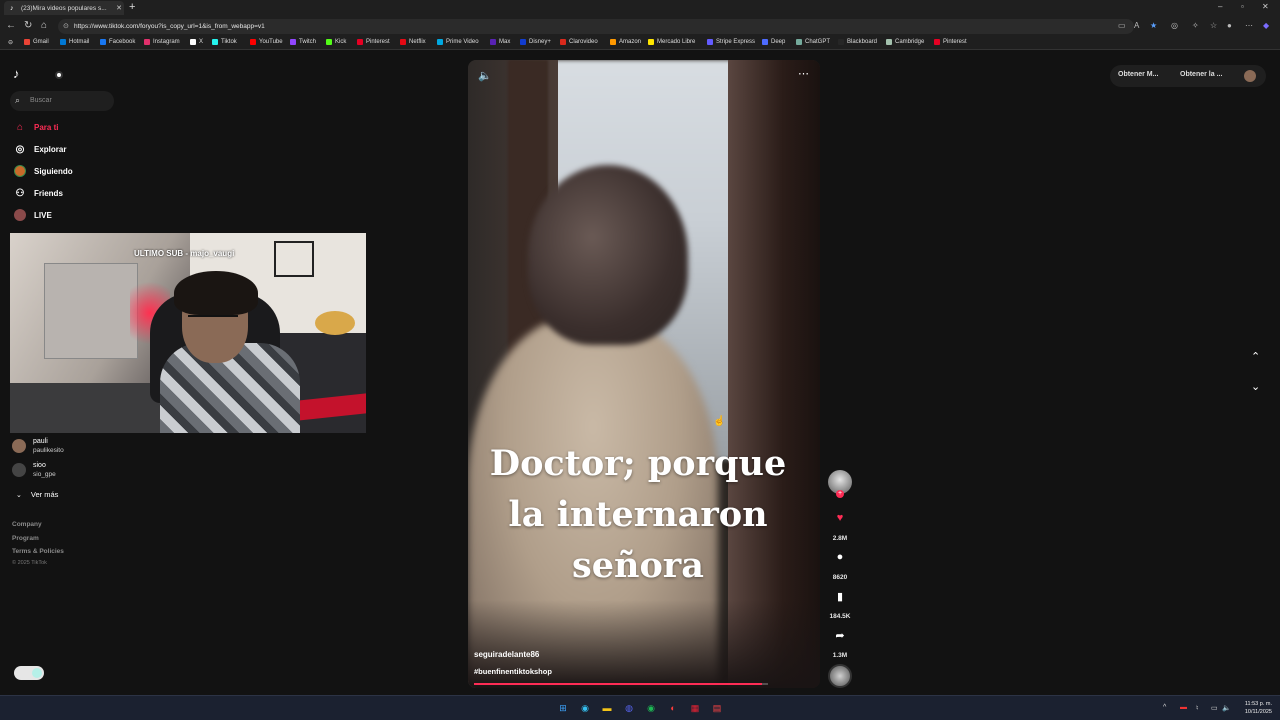 This screenshot has height=720, width=1280. What do you see at coordinates (506, 654) in the screenshot?
I see `video-author: seguiradelante86` at bounding box center [506, 654].